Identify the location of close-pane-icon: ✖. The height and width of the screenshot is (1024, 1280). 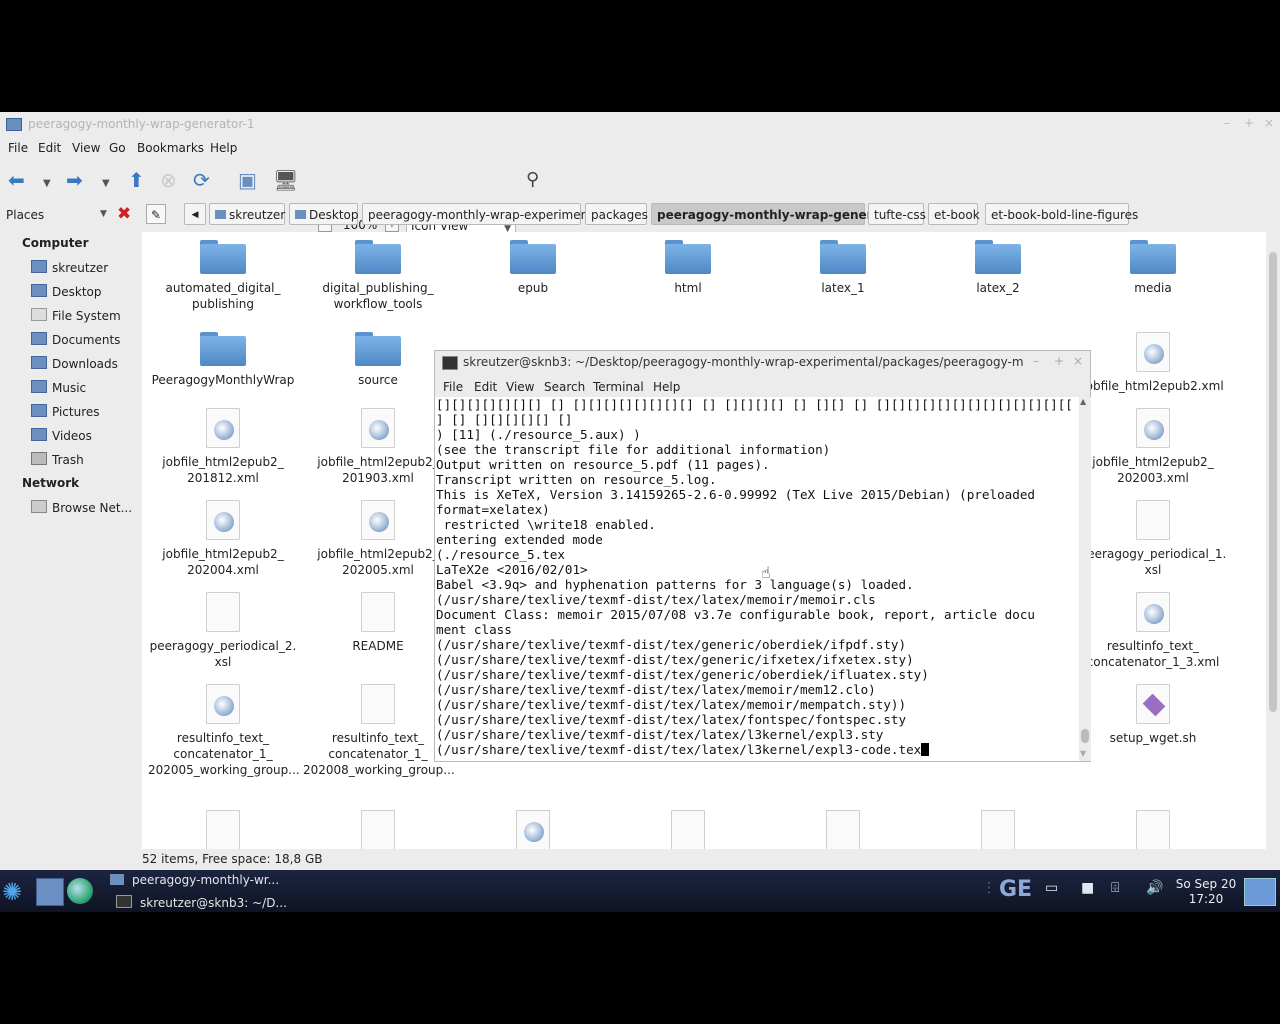
(124, 214).